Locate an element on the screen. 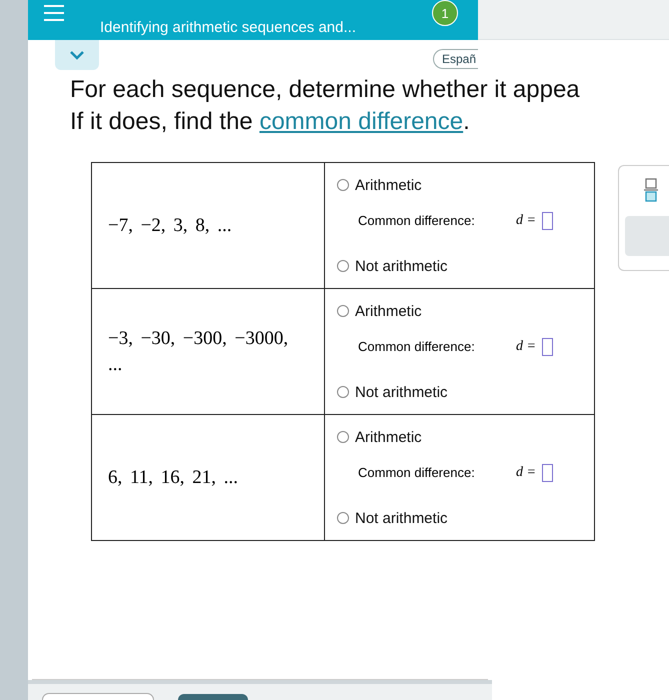 Image resolution: width=669 pixels, height=700 pixels. menu-icon is located at coordinates (54, 13).